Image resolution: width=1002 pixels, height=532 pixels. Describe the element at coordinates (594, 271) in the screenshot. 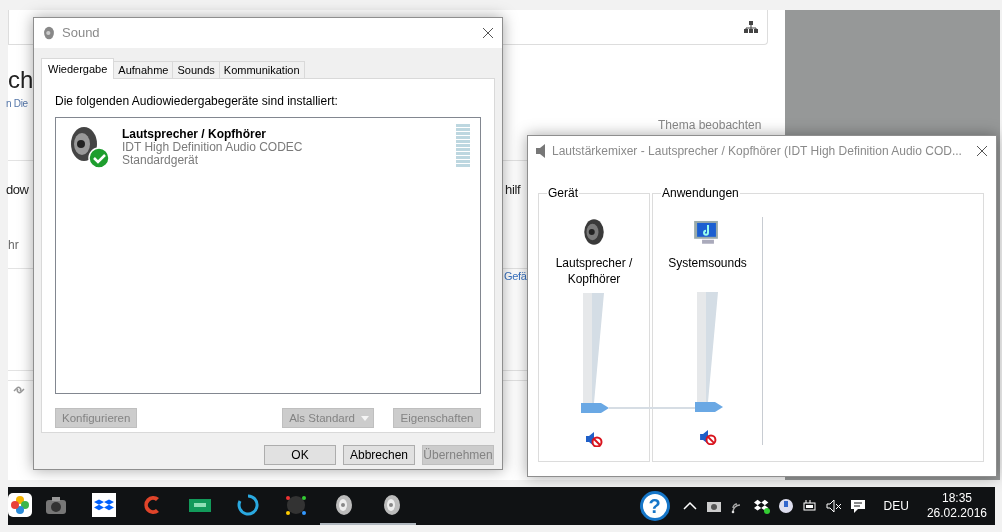

I see `channel-name: Lautsprecher / Kopfhörer` at that location.